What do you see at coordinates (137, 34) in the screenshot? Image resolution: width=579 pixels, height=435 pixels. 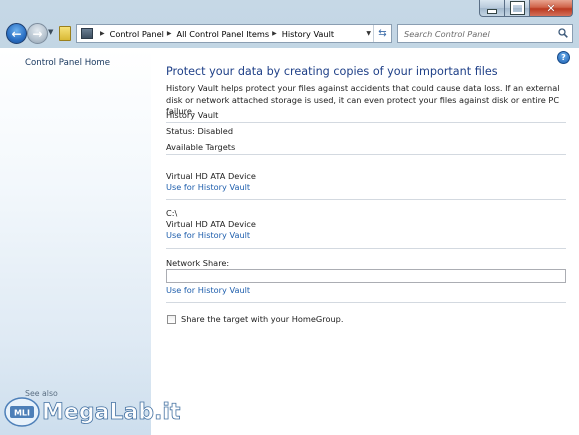 I see `breadcrumb-control-panel: Control Panel` at bounding box center [137, 34].